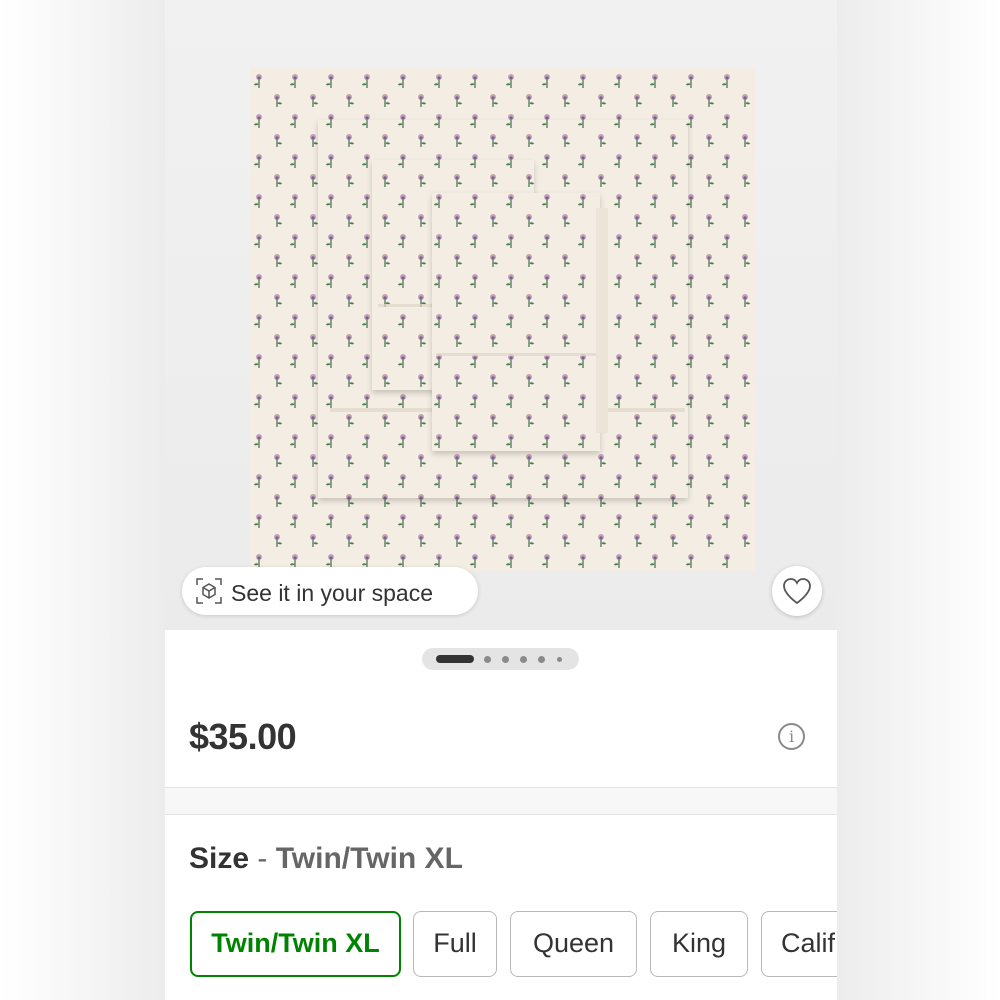 The width and height of the screenshot is (1000, 1000). Describe the element at coordinates (799, 944) in the screenshot. I see `size-option-california-king: Calif` at that location.